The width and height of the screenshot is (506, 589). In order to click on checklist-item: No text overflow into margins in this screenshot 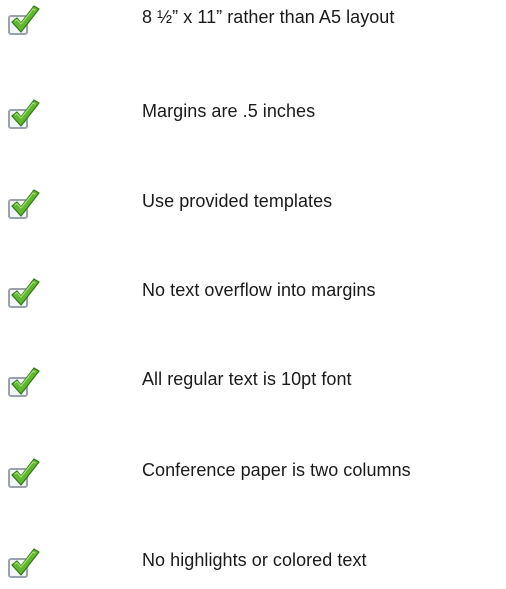, I will do `click(253, 295)`.